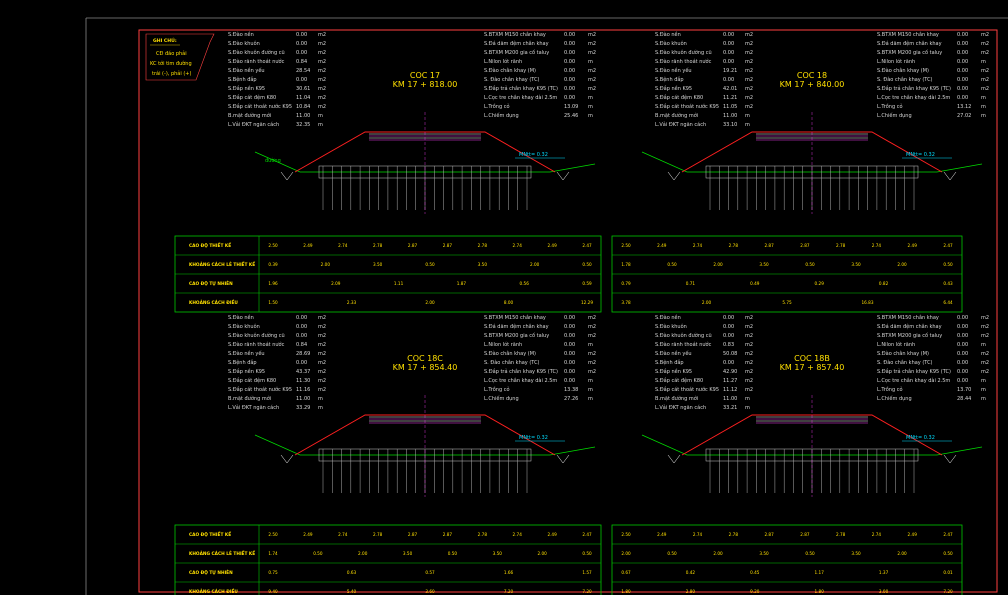 The image size is (1008, 595). Describe the element at coordinates (303, 354) in the screenshot. I see `stat-value: 28.69` at that location.